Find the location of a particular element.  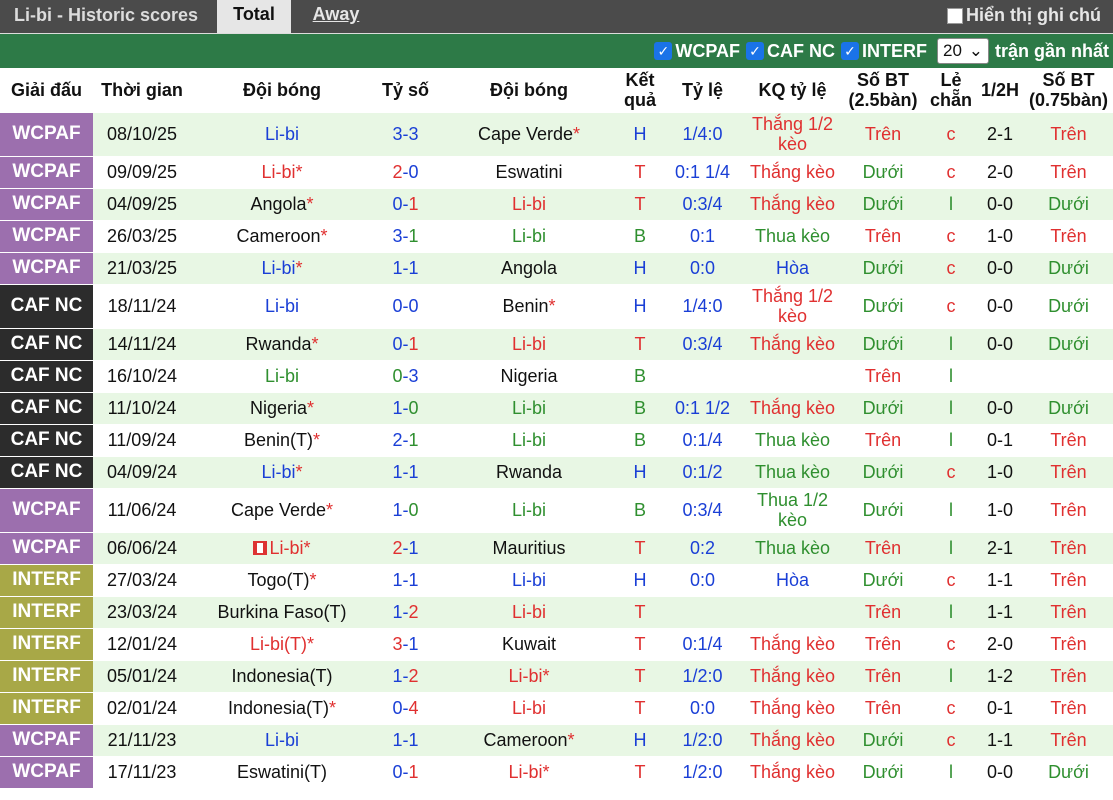

away-team: Li-bi* is located at coordinates (529, 675).